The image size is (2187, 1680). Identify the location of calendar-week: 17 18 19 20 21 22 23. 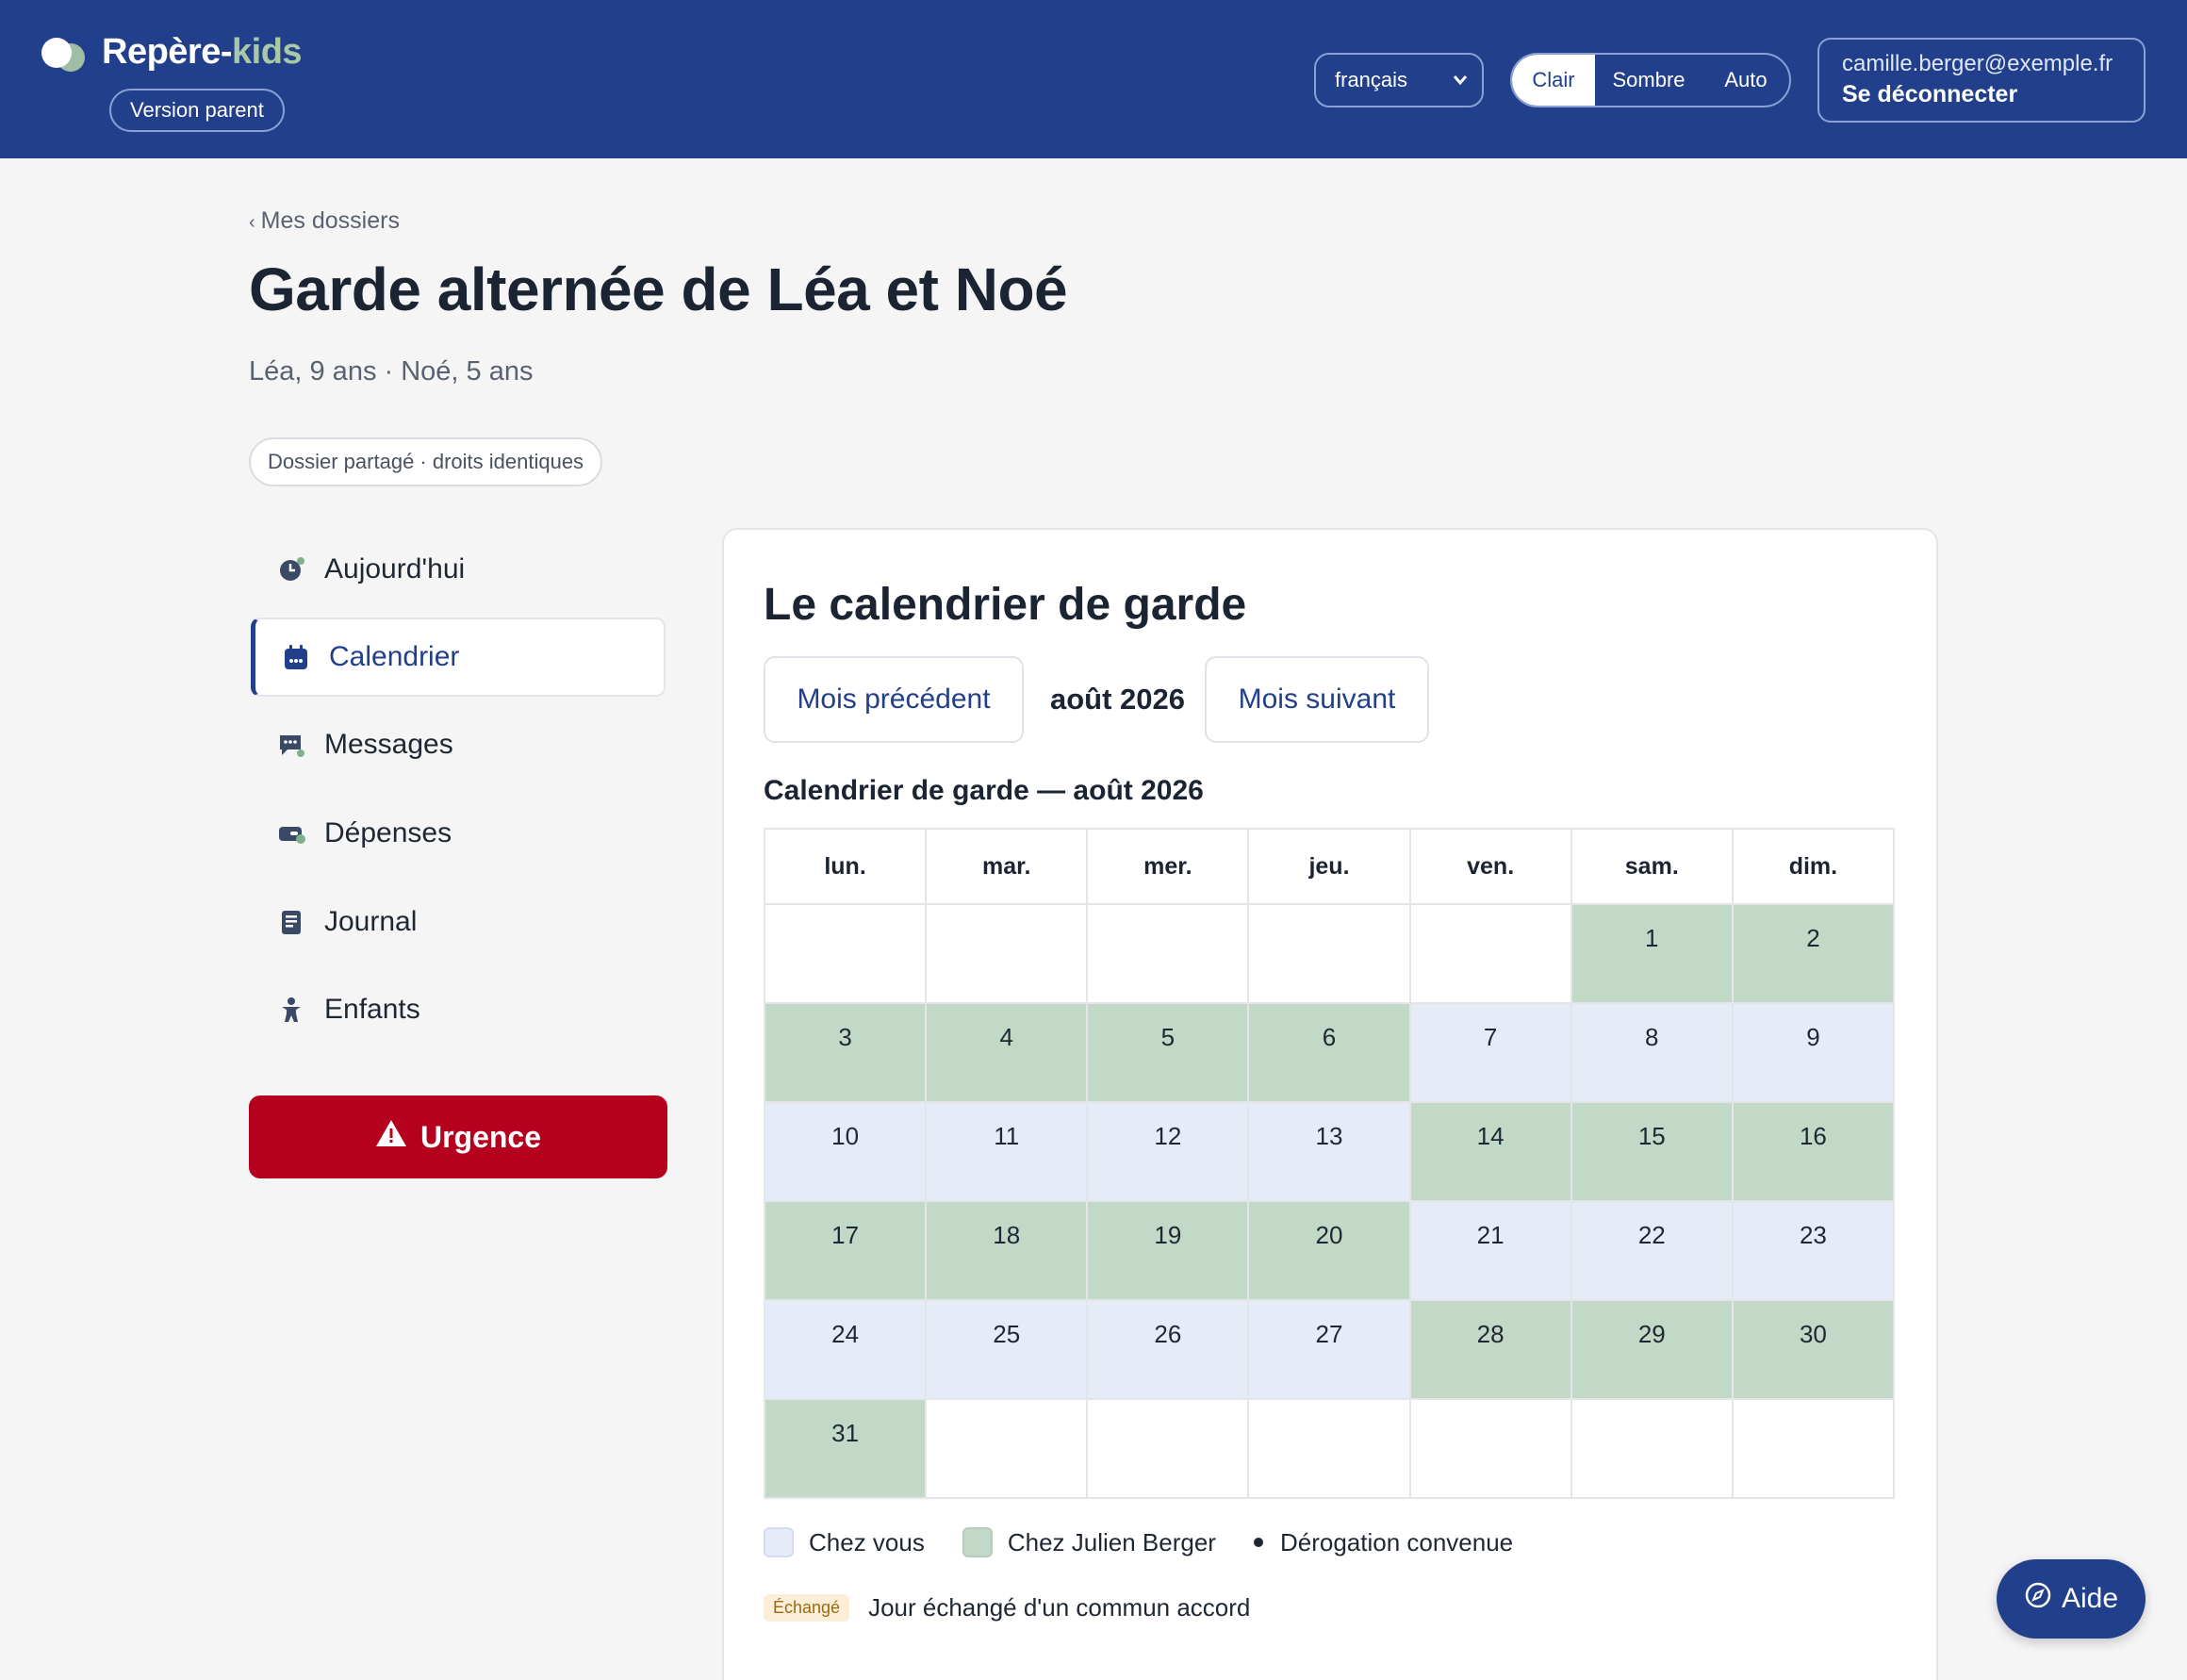
(1329, 1250).